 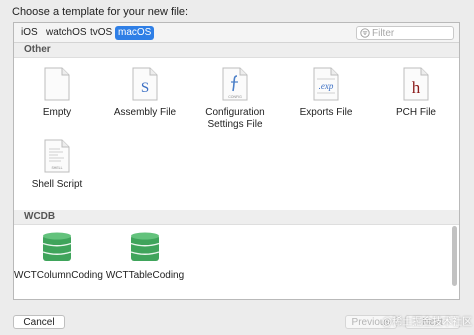 I want to click on icon-glyph: SHELL, so click(x=56, y=168).